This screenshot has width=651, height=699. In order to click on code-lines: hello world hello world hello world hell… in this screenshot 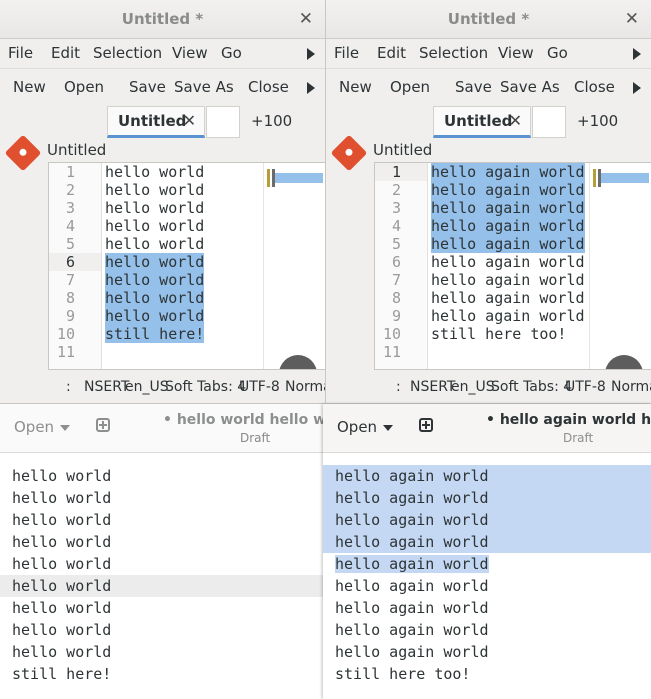, I will do `click(155, 262)`.